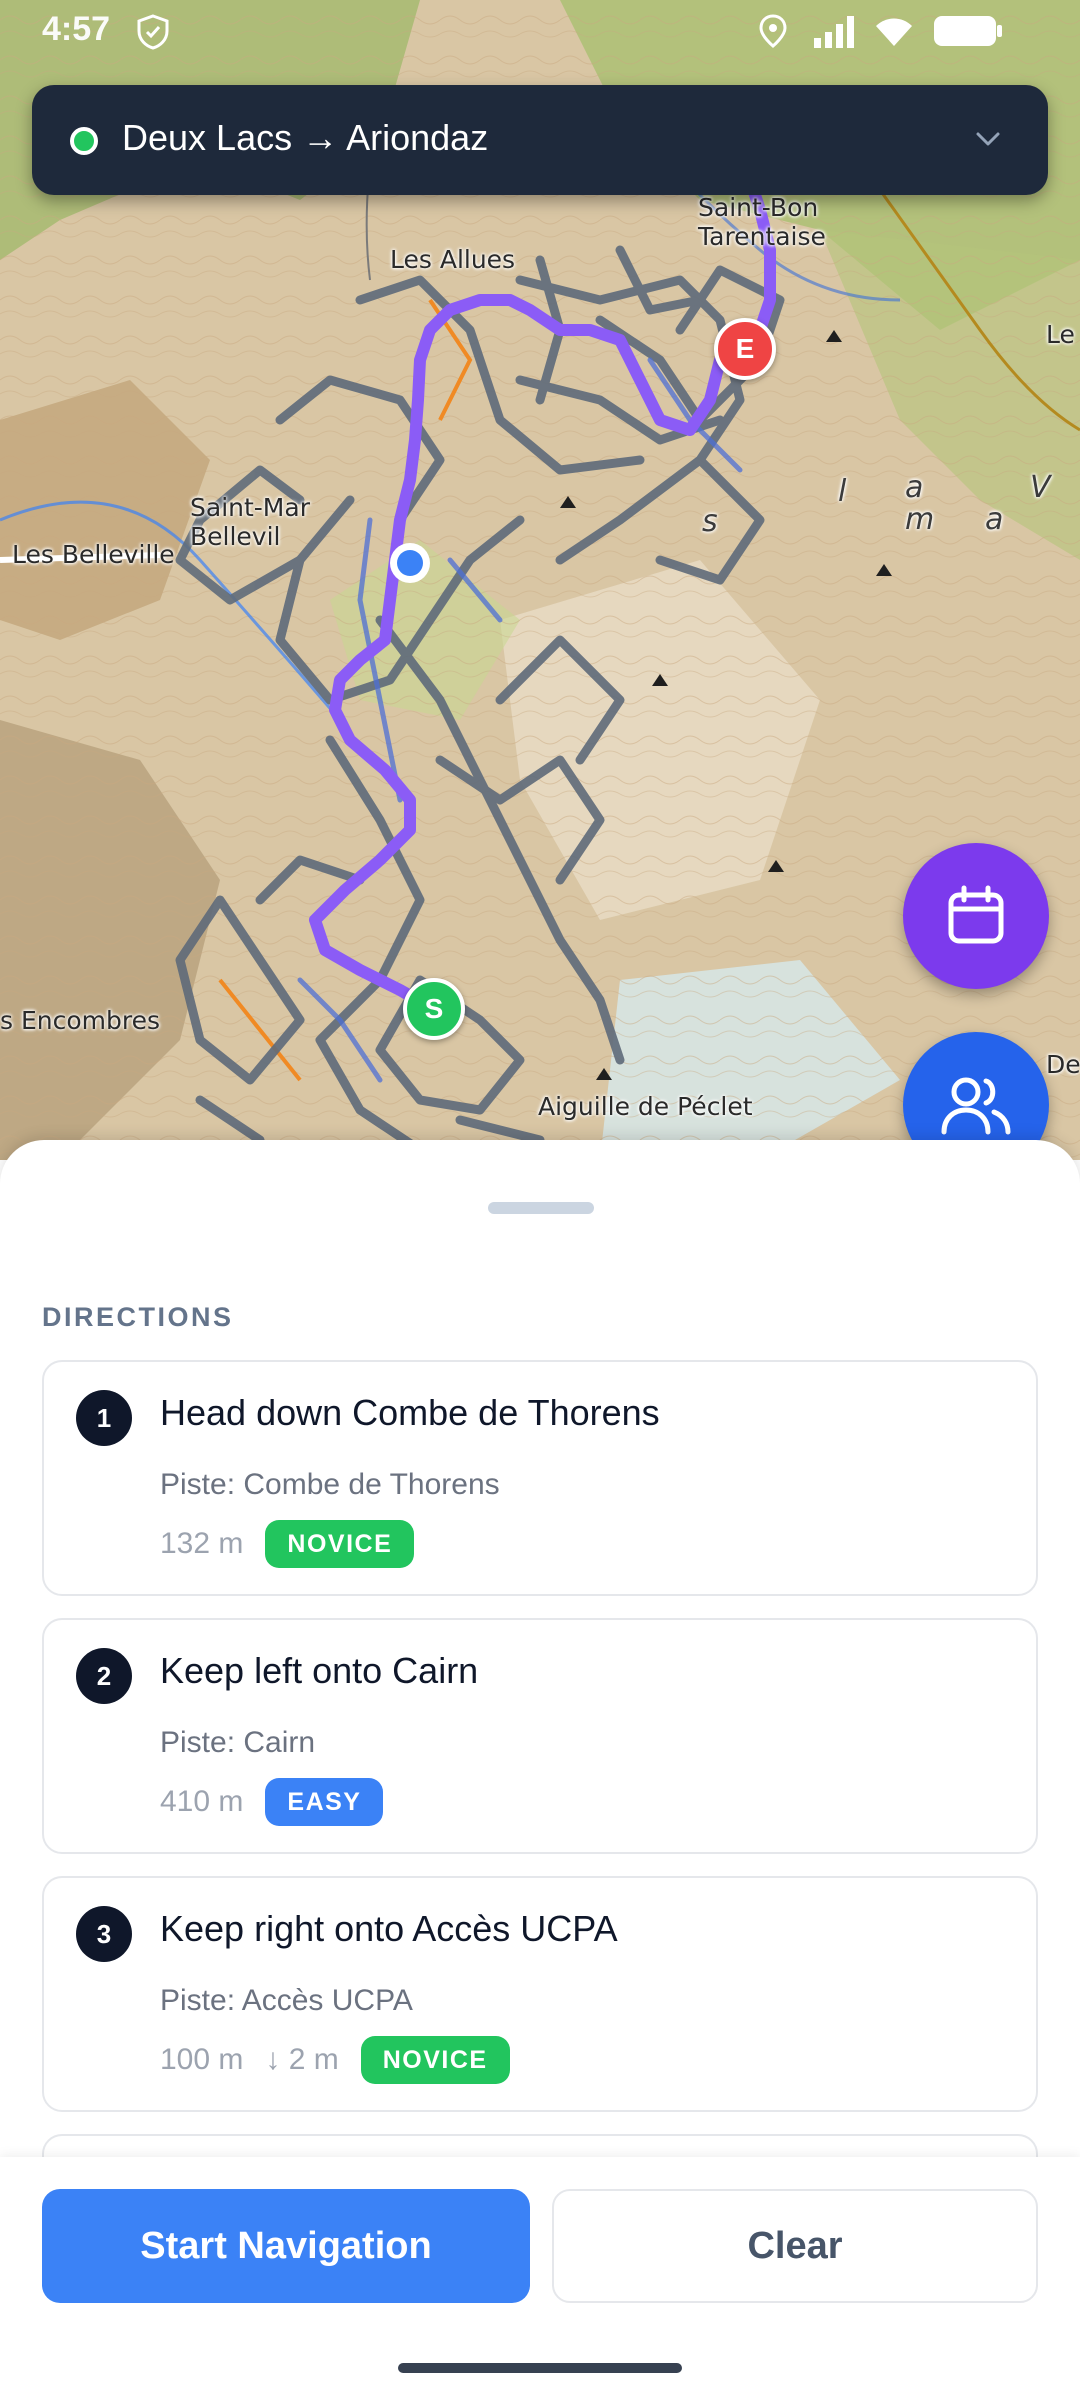 The width and height of the screenshot is (1080, 2400). Describe the element at coordinates (202, 1801) in the screenshot. I see `step-distance: 410 m` at that location.